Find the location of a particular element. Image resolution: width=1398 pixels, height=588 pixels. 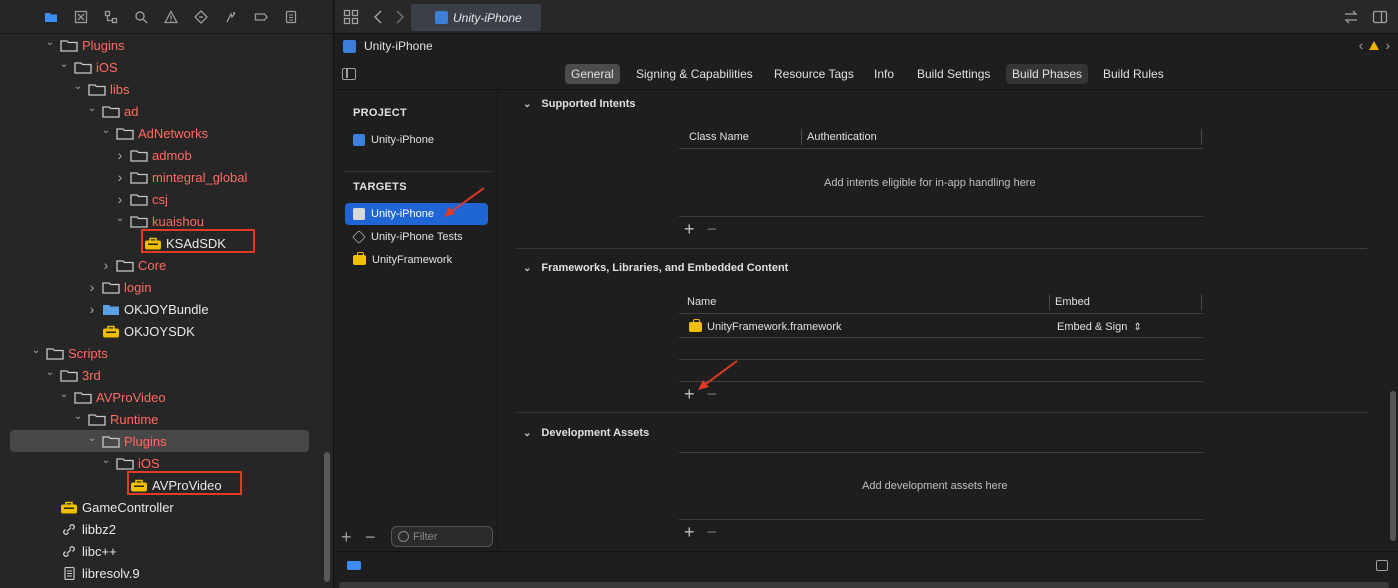

breadcrumb: Unity-iPhone is located at coordinates (398, 46).